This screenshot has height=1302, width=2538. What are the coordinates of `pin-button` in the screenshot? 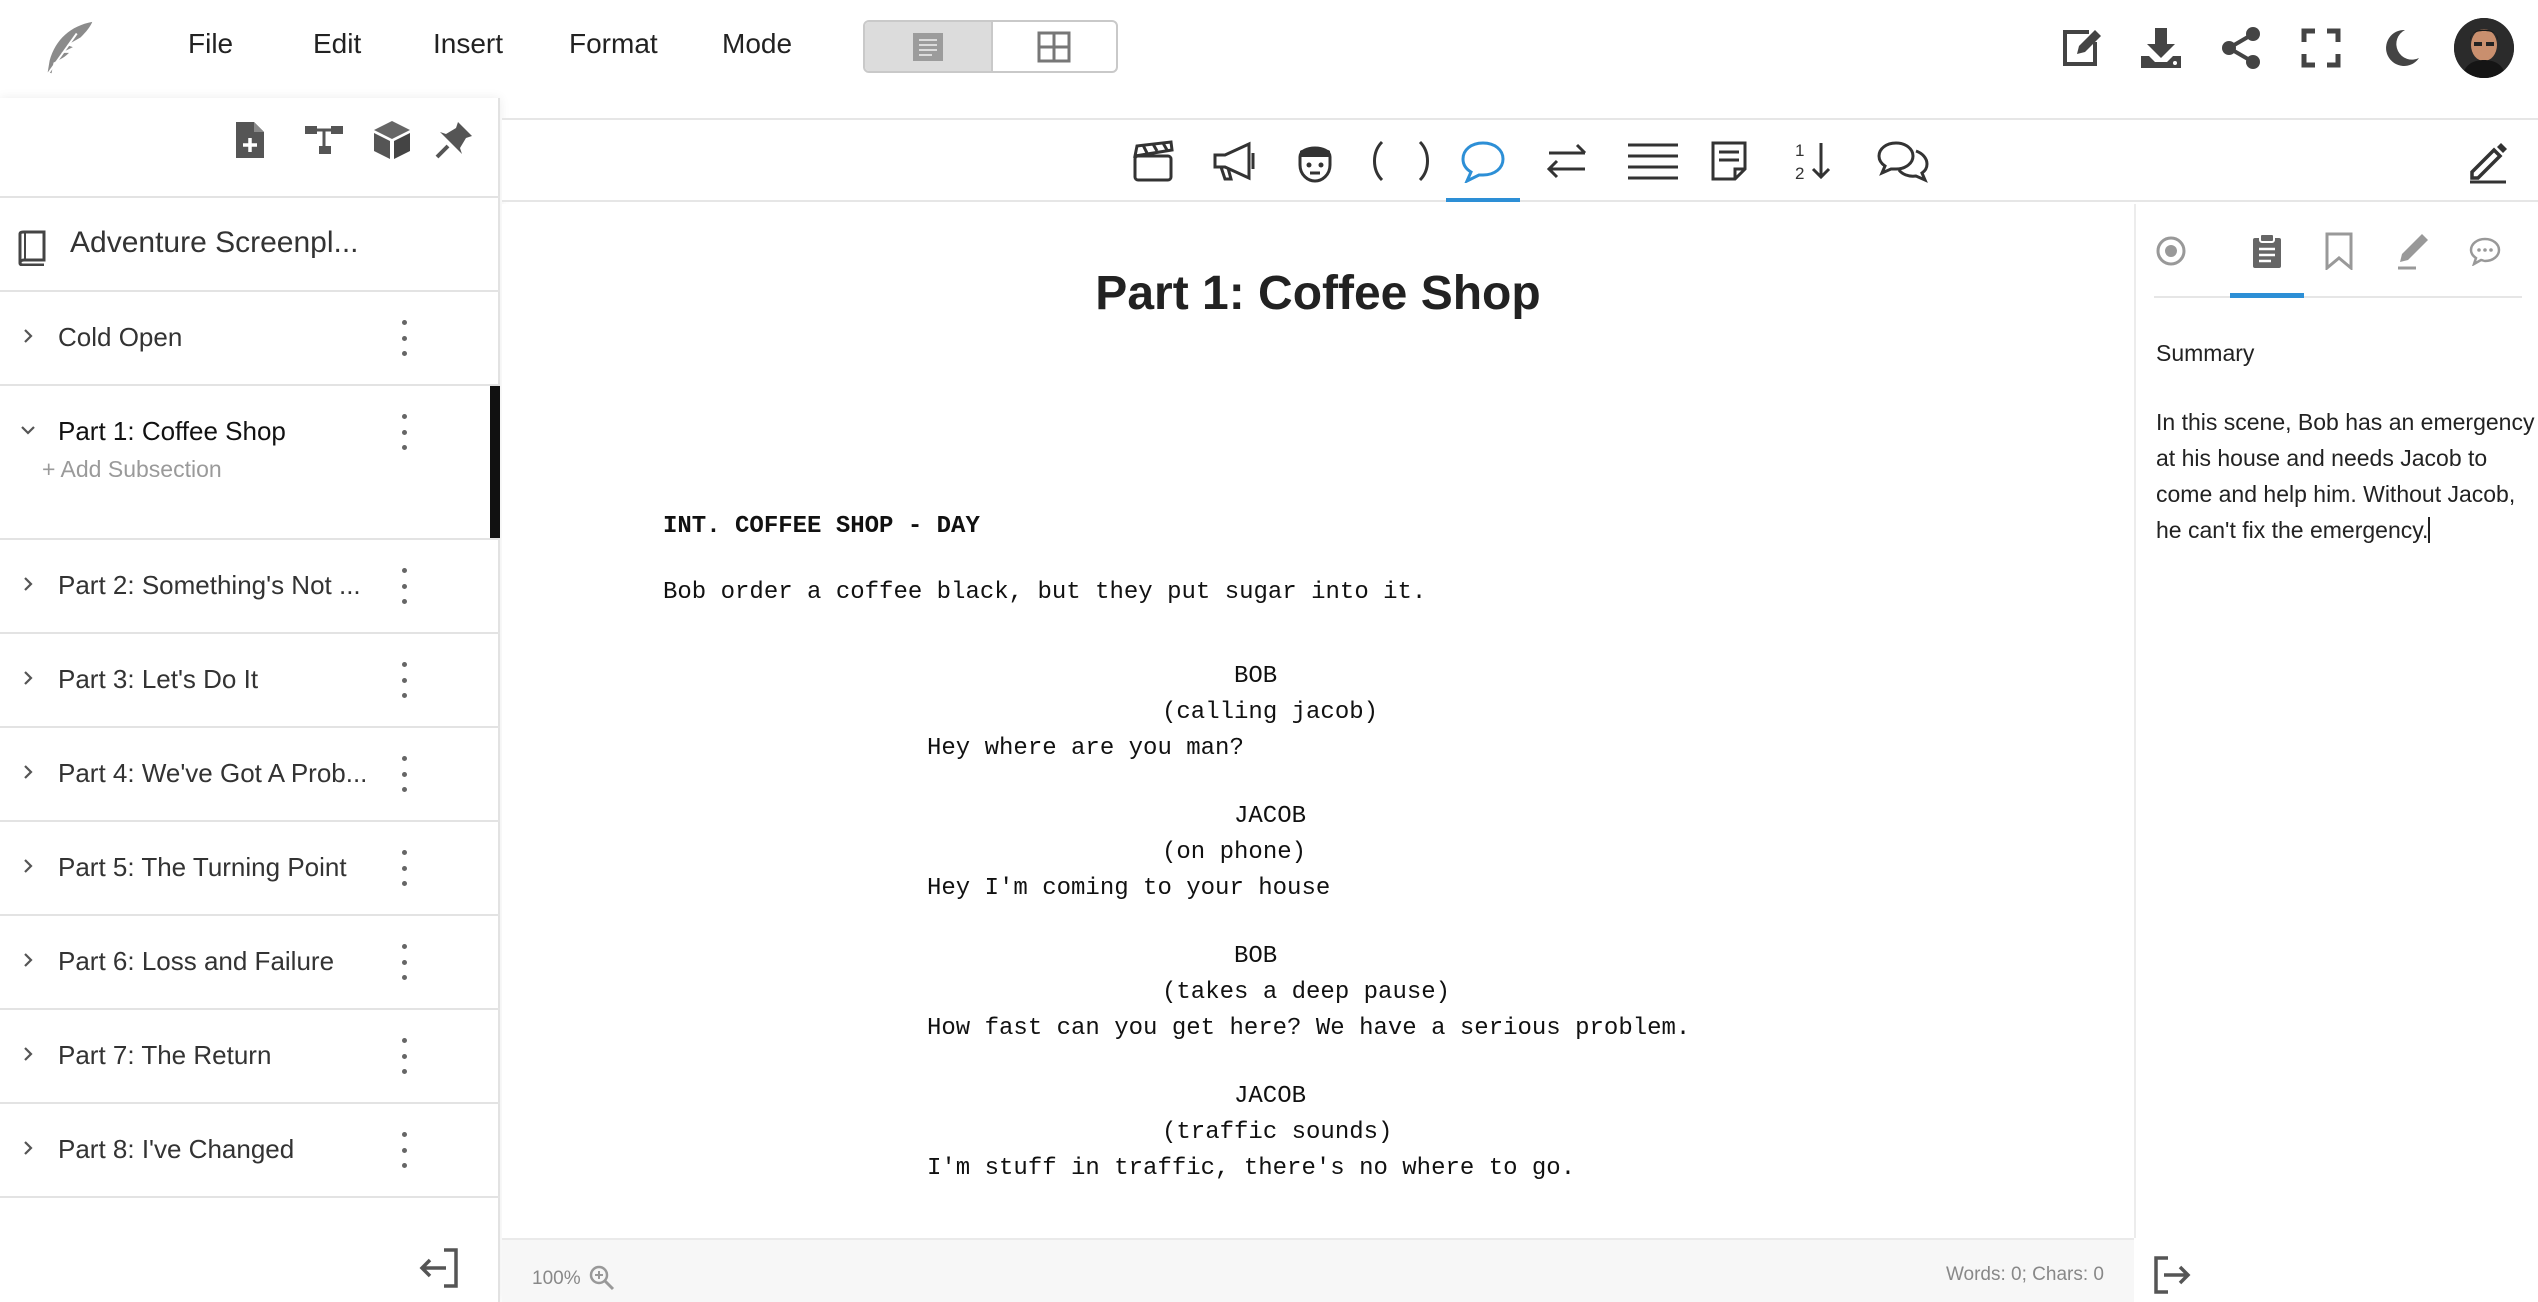 It's located at (454, 140).